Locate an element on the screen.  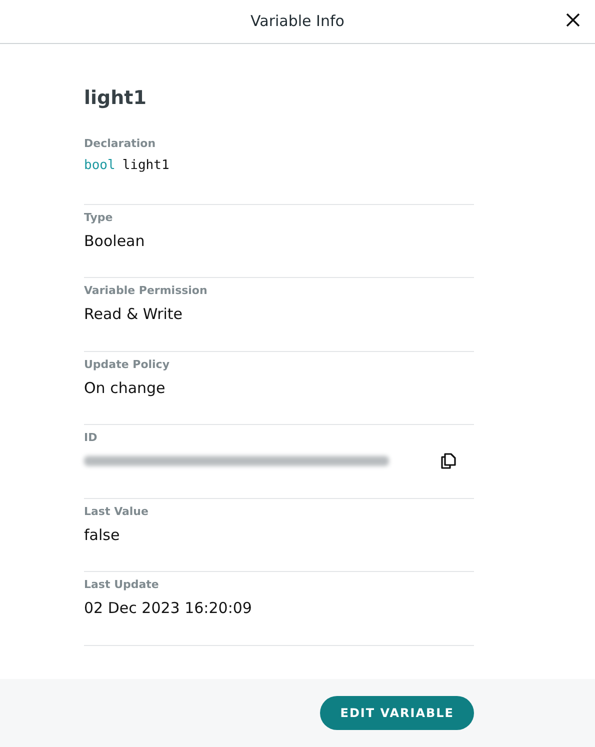
window-title: Variable Info is located at coordinates (297, 21).